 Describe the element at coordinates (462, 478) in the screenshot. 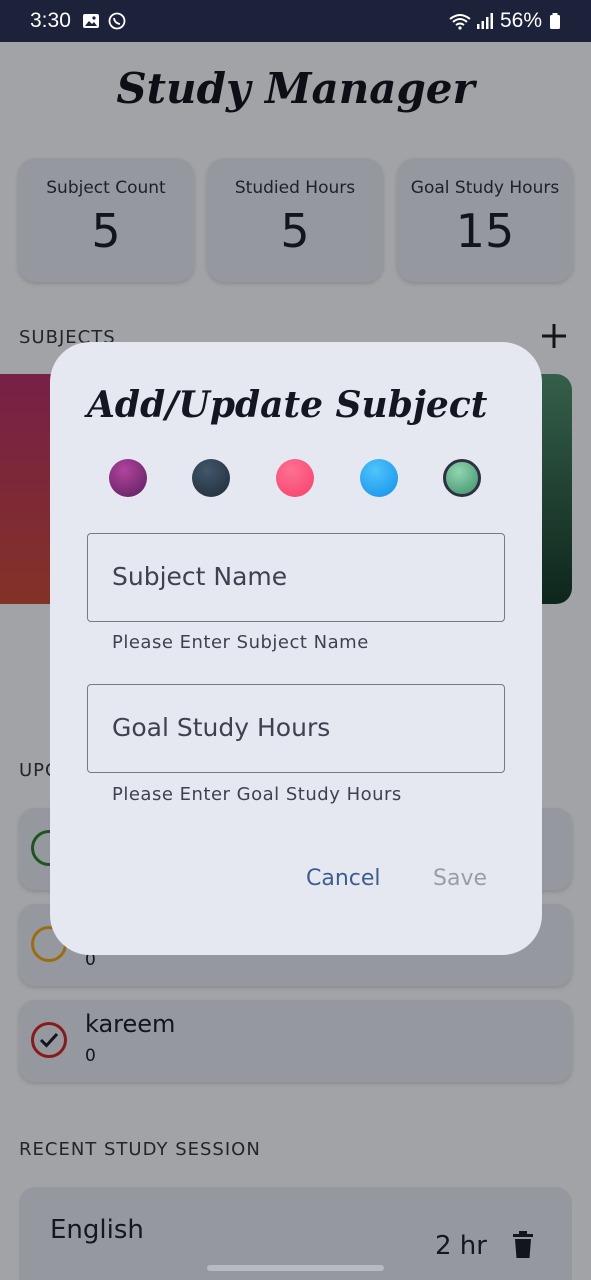

I see `color-swatch-green-selected` at that location.